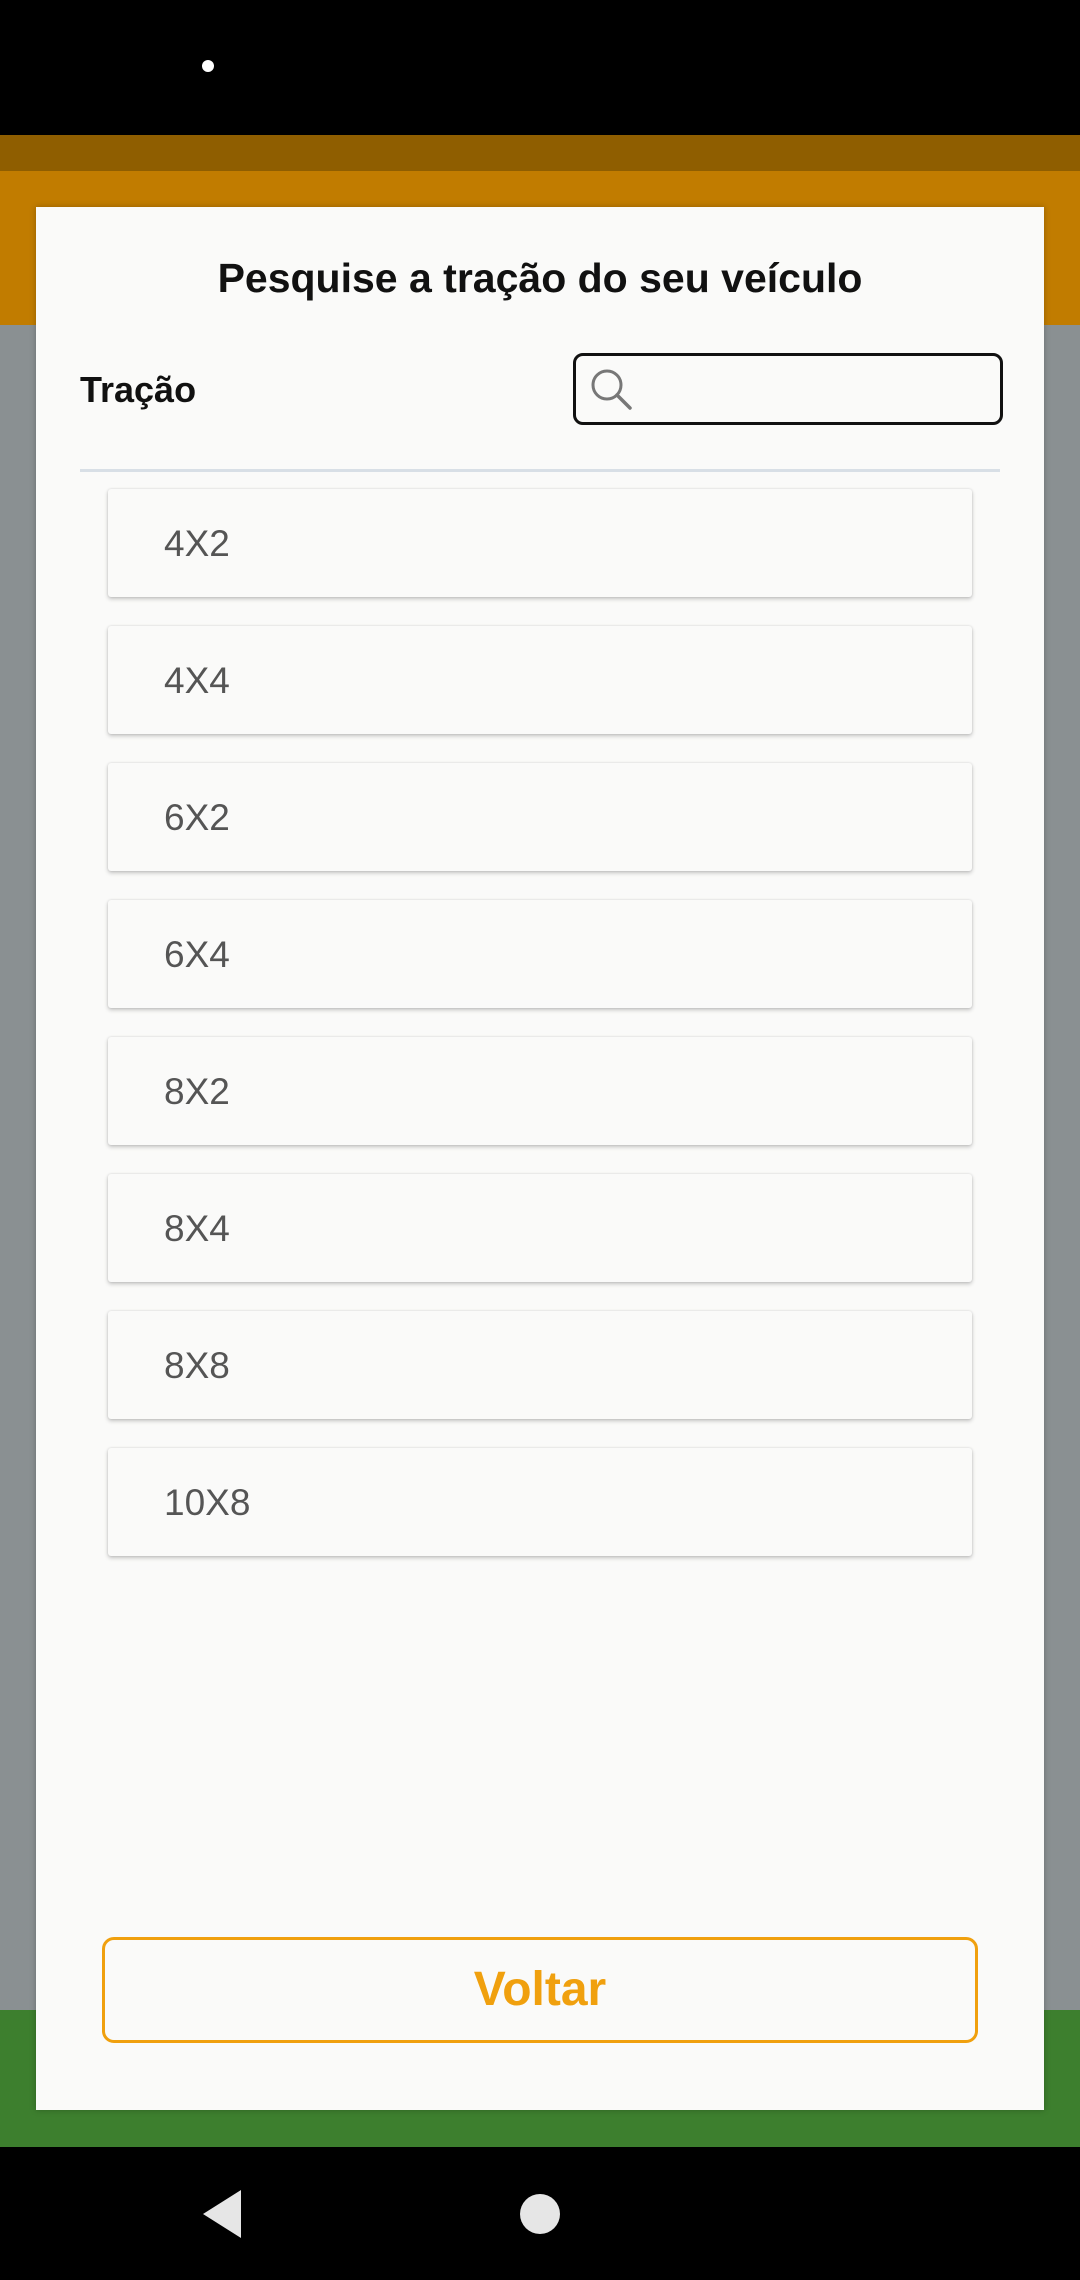 The width and height of the screenshot is (1080, 2280). Describe the element at coordinates (540, 543) in the screenshot. I see `option-item: 4X2` at that location.